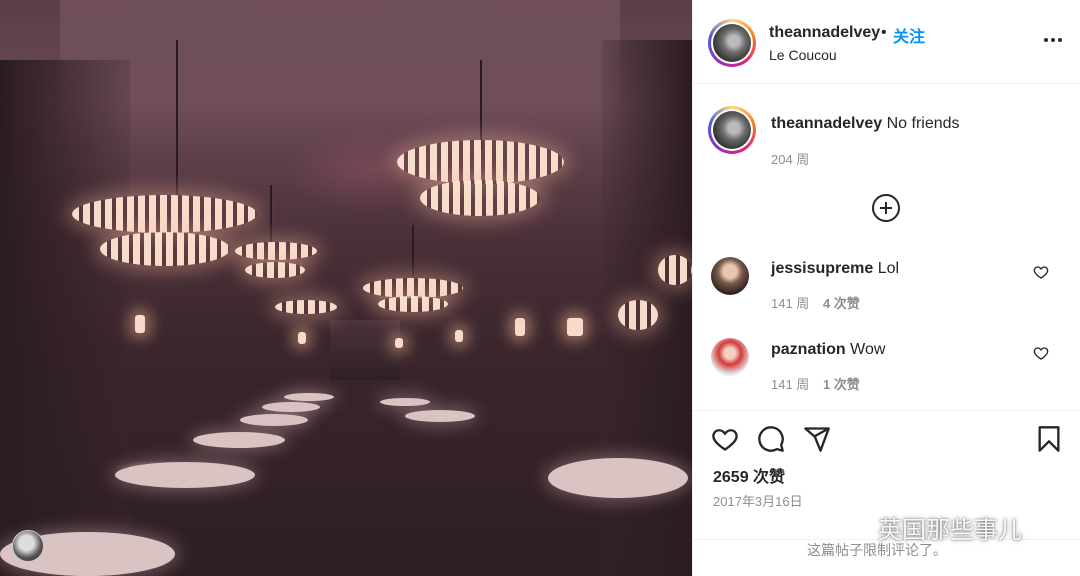 This screenshot has height=576, width=1080. Describe the element at coordinates (340, 75) in the screenshot. I see `ceiling` at that location.